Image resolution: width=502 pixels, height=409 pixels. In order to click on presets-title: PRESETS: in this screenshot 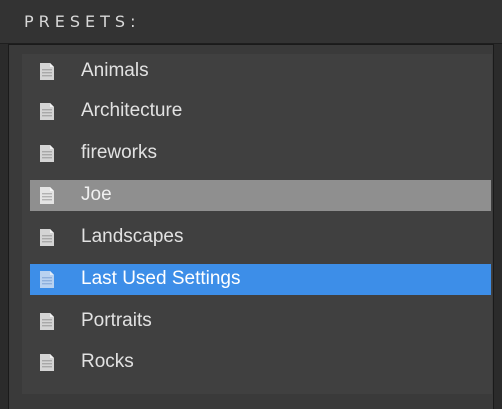, I will do `click(82, 21)`.